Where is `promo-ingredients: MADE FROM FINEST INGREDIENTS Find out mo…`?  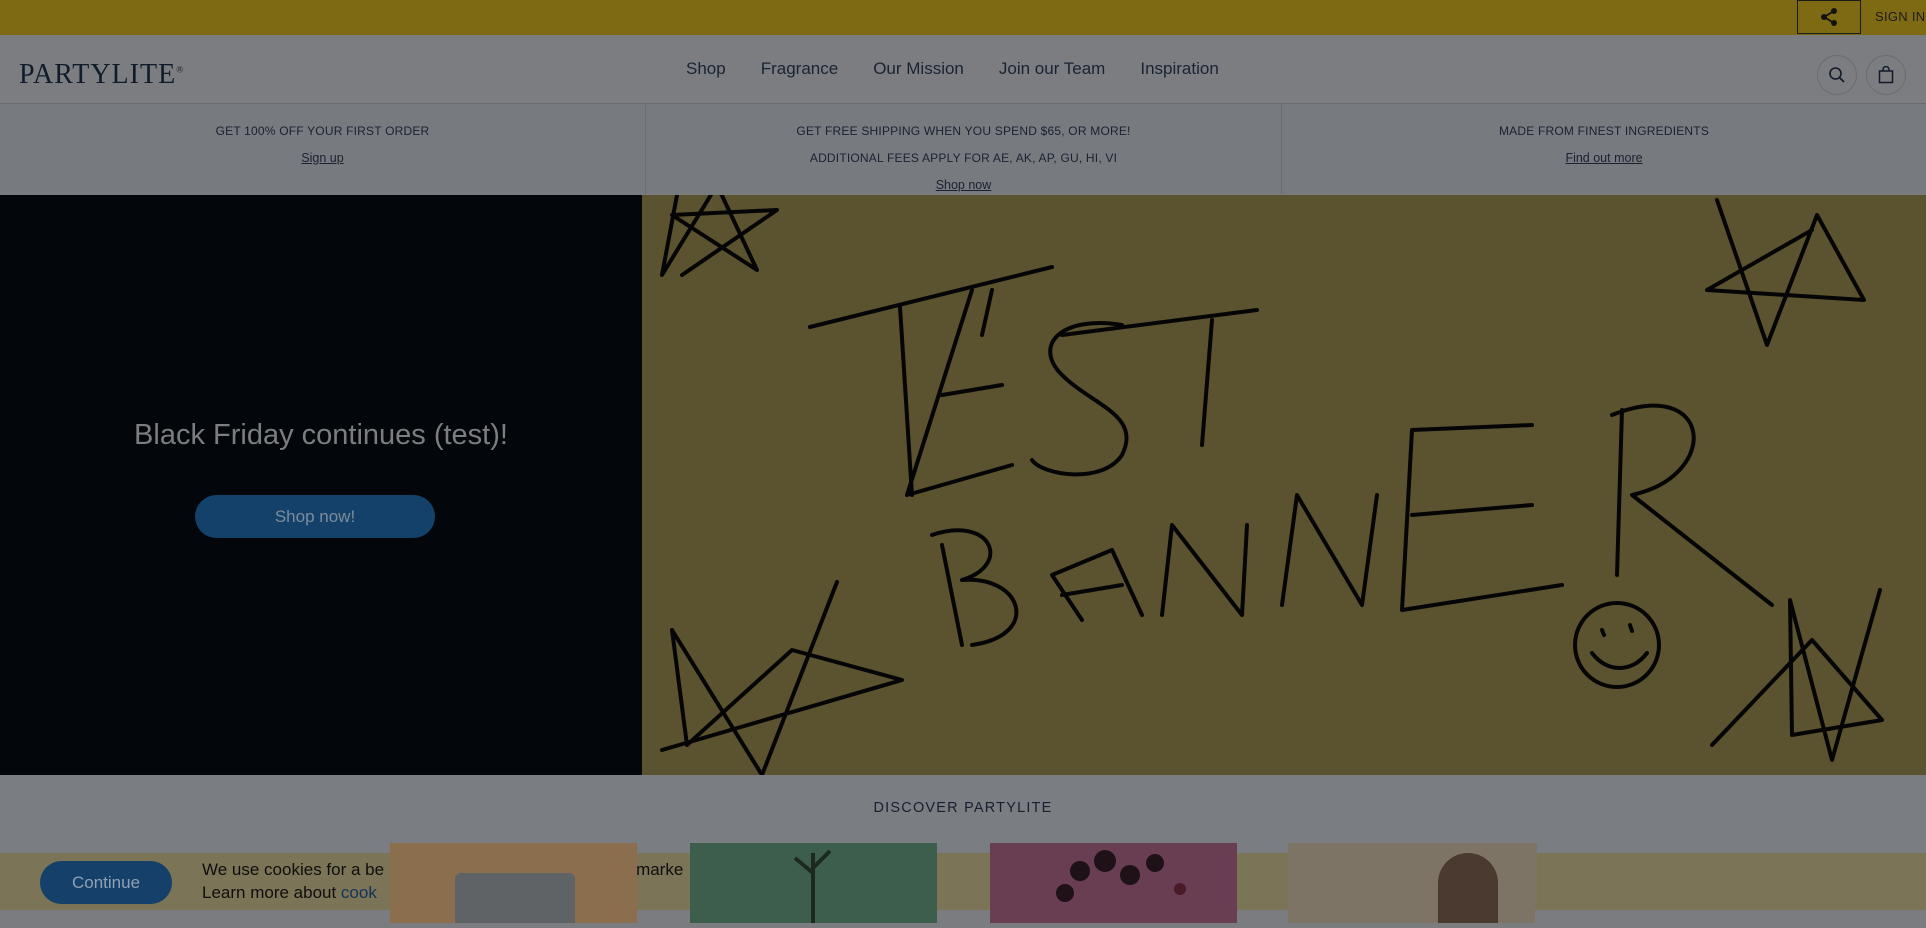 promo-ingredients: MADE FROM FINEST INGREDIENTS Find out mo… is located at coordinates (1603, 149).